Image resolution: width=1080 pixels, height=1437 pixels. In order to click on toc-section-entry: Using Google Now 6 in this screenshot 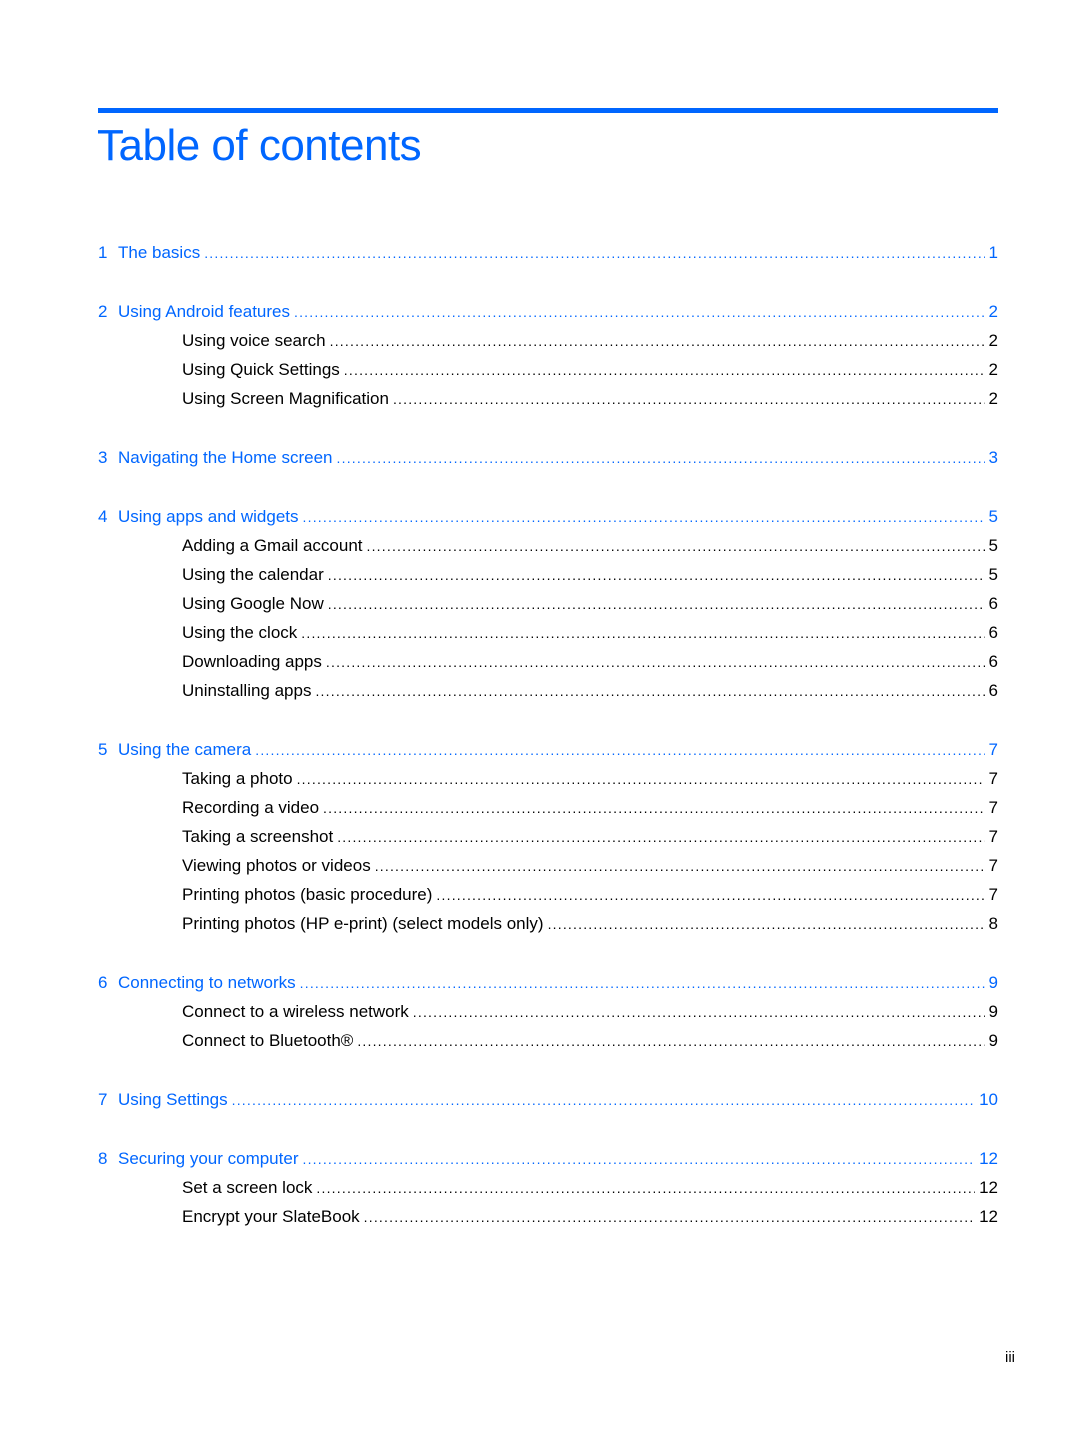, I will do `click(548, 603)`.